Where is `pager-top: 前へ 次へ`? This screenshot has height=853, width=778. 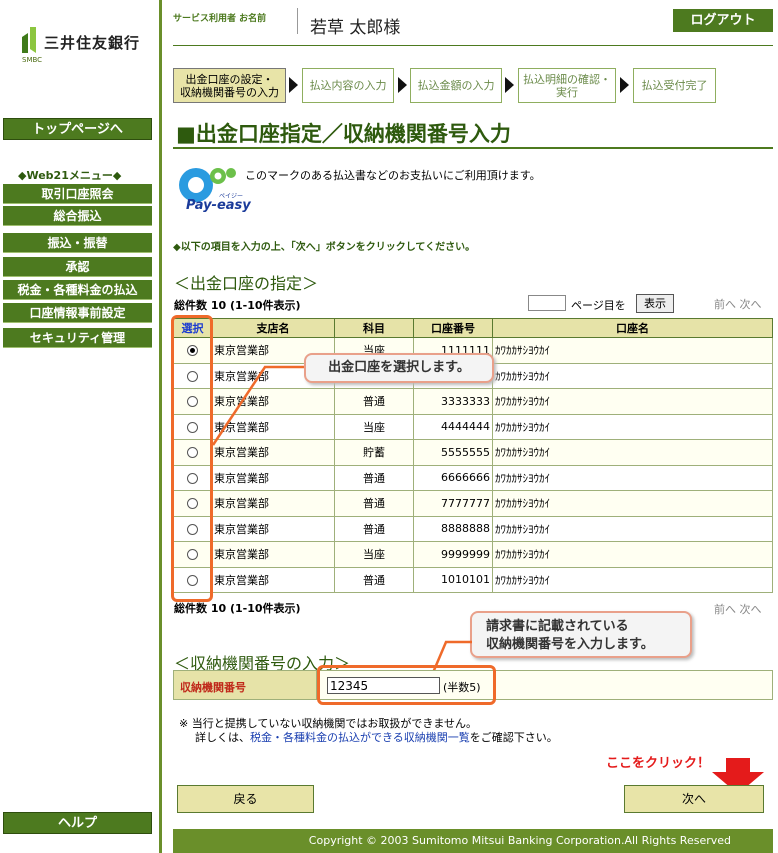 pager-top: 前へ 次へ is located at coordinates (738, 304).